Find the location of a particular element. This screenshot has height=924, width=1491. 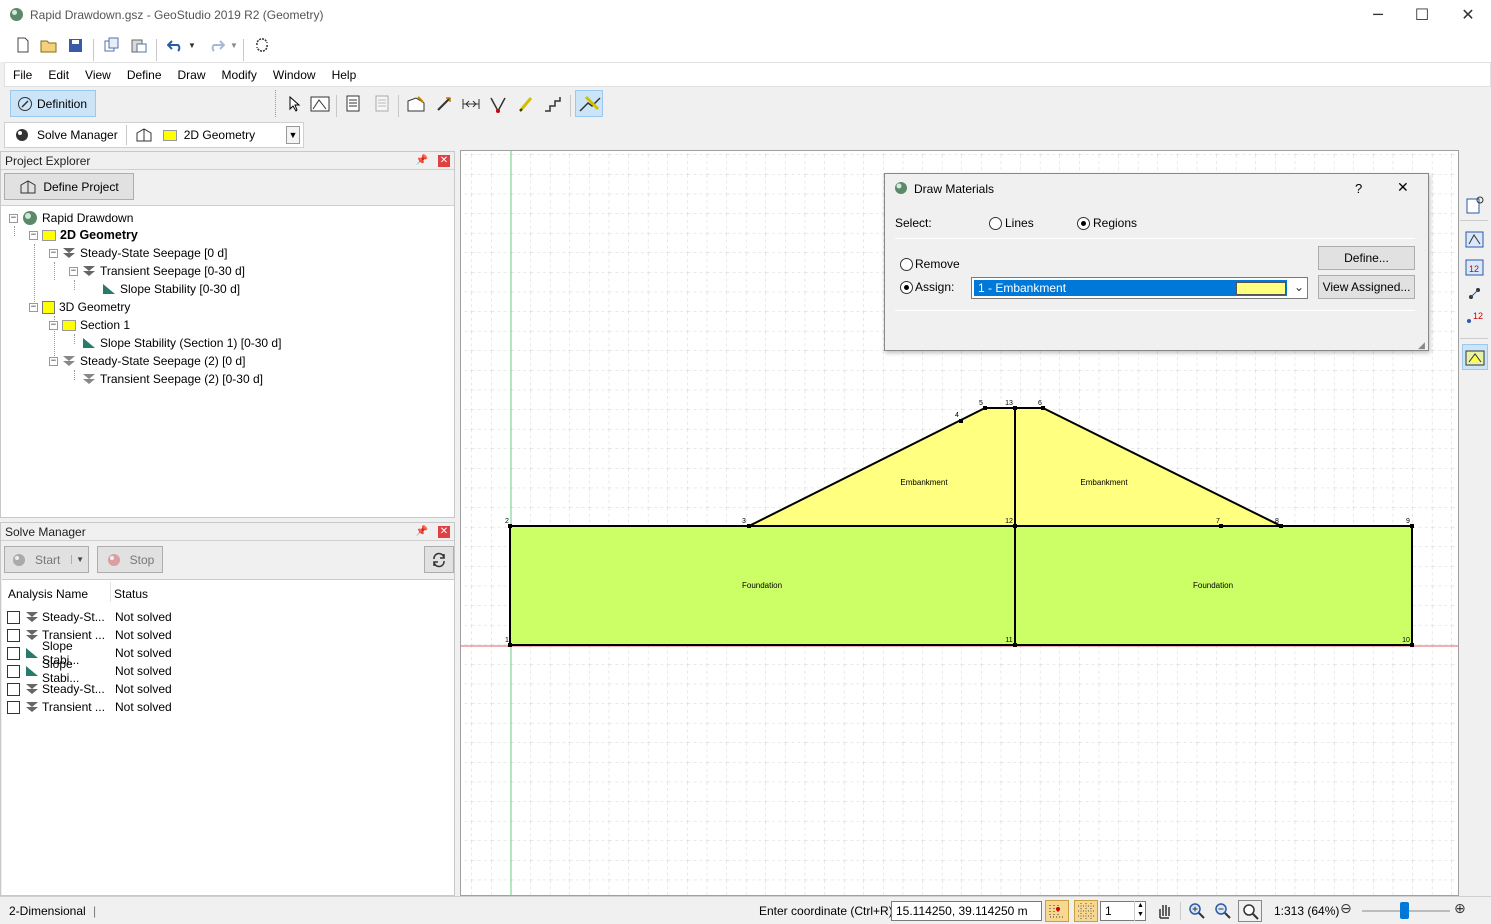

minimize-button: ─ is located at coordinates (1378, 15).